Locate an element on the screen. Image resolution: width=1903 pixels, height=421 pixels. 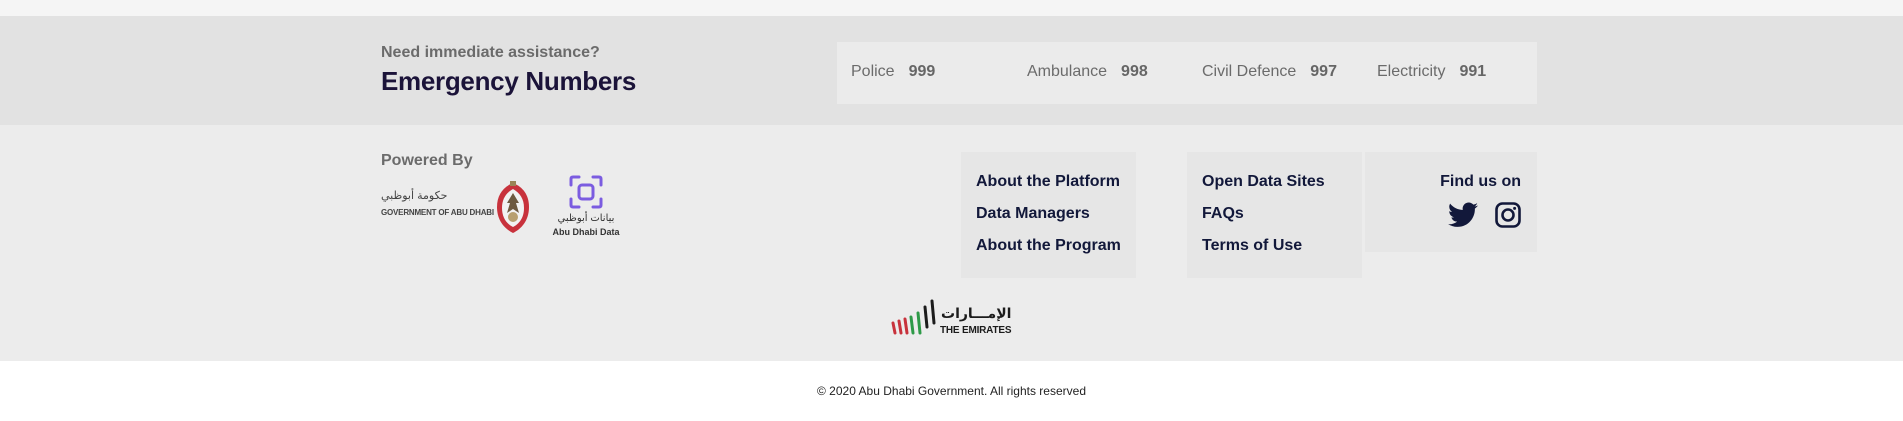
emergency-number-civil-defence: Civil Defence 997 is located at coordinates (1269, 72).